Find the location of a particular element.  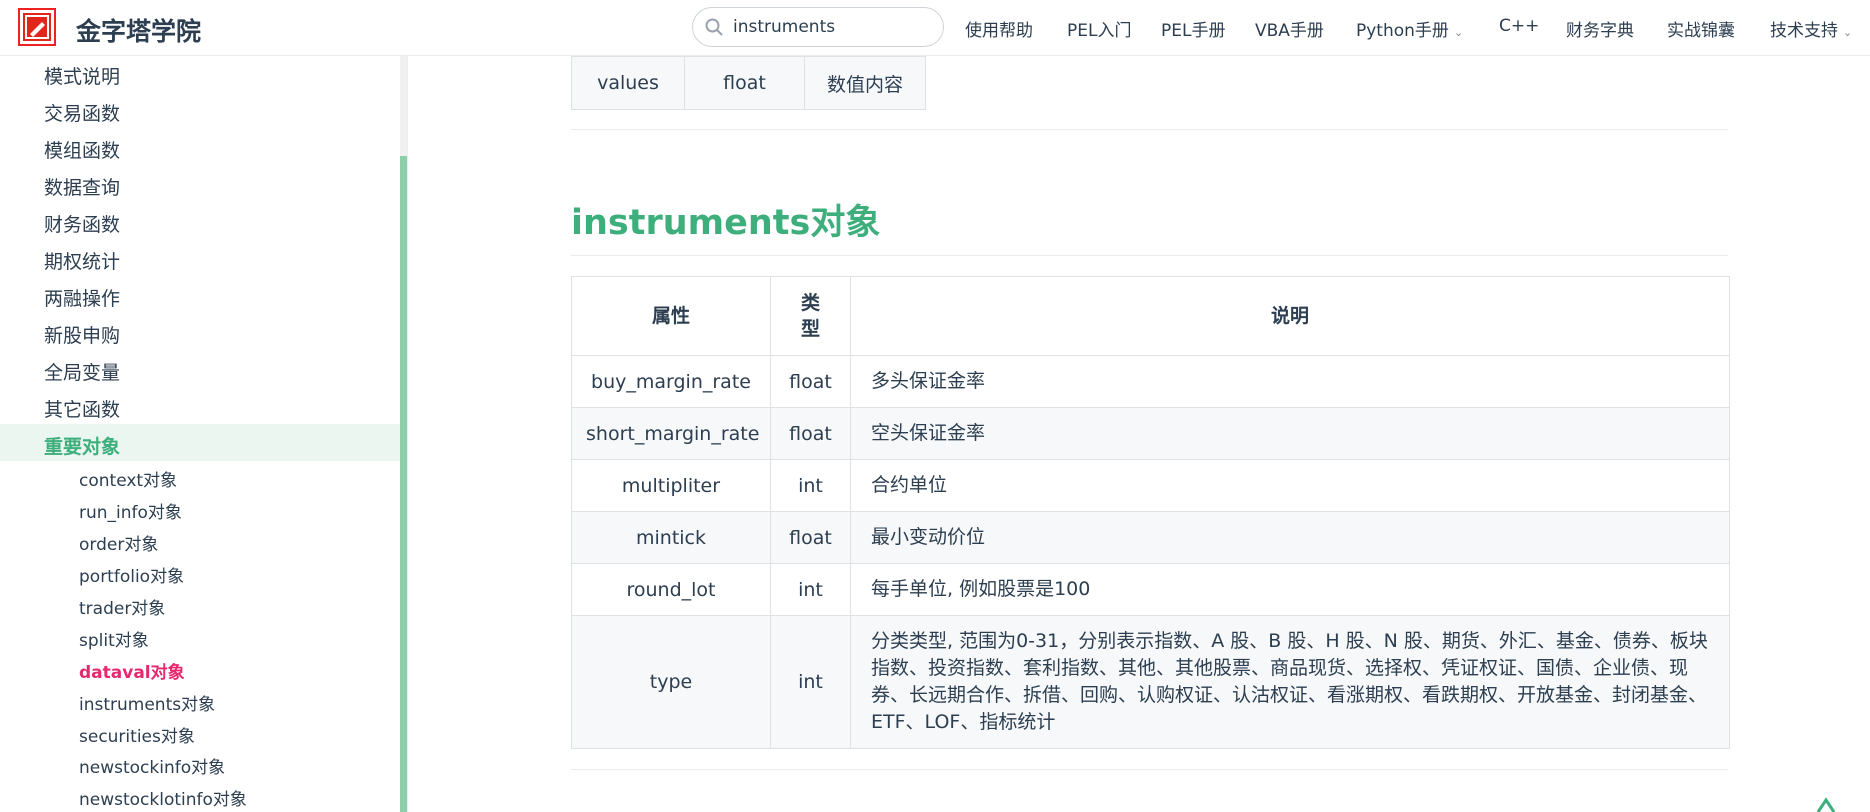

nav-link-pel-intro: PEL入门 is located at coordinates (1099, 28).